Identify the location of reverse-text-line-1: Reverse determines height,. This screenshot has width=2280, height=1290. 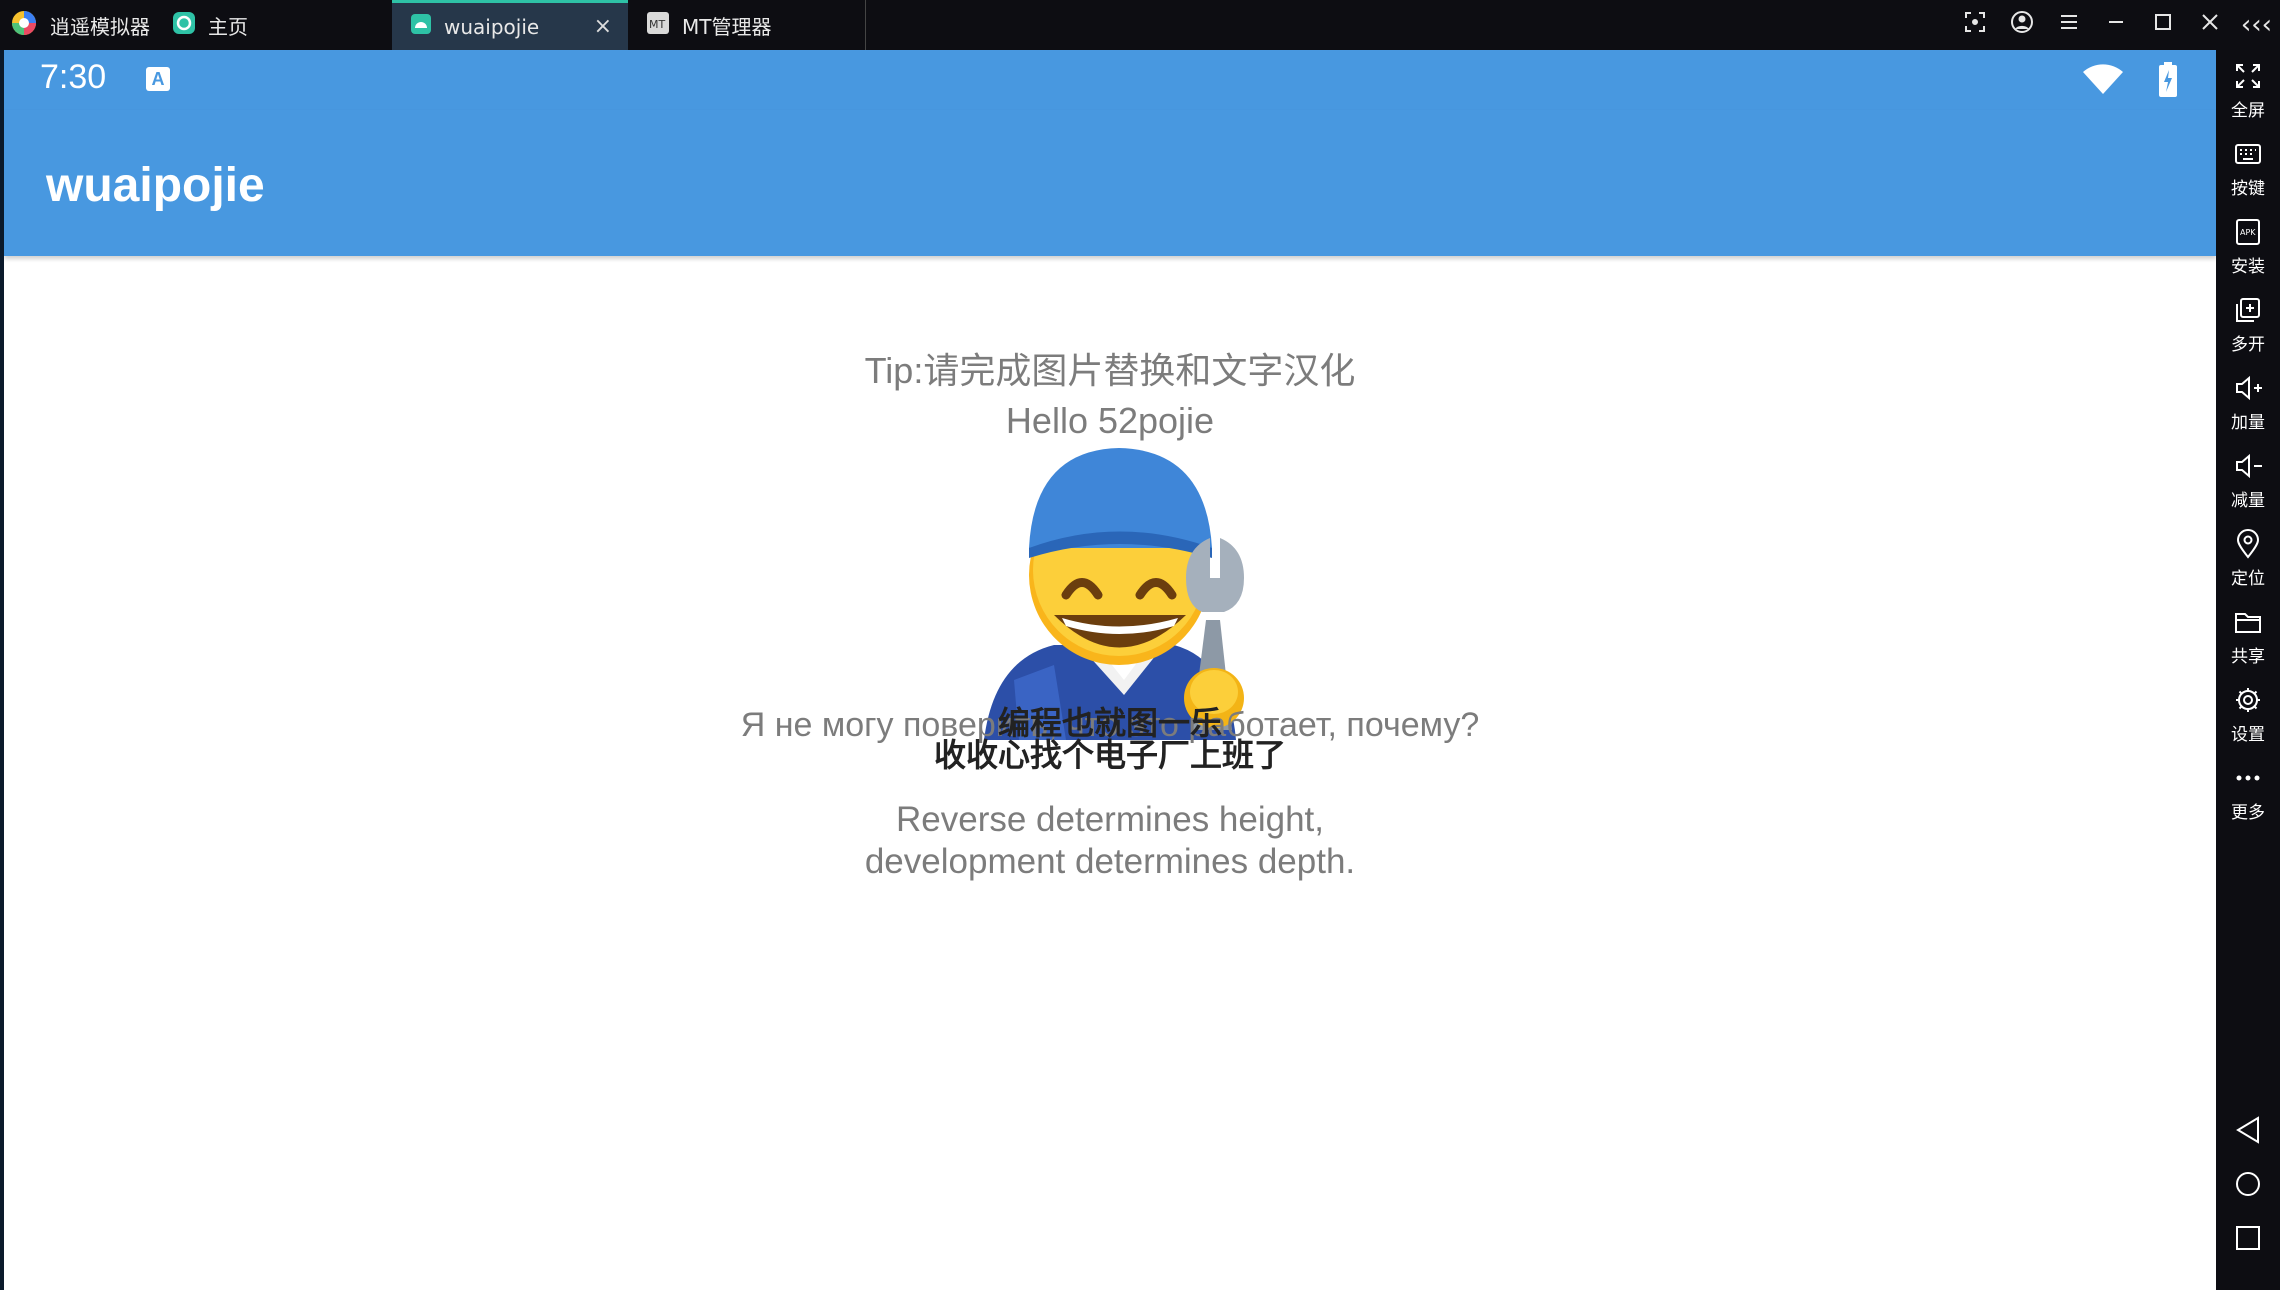
(1110, 819).